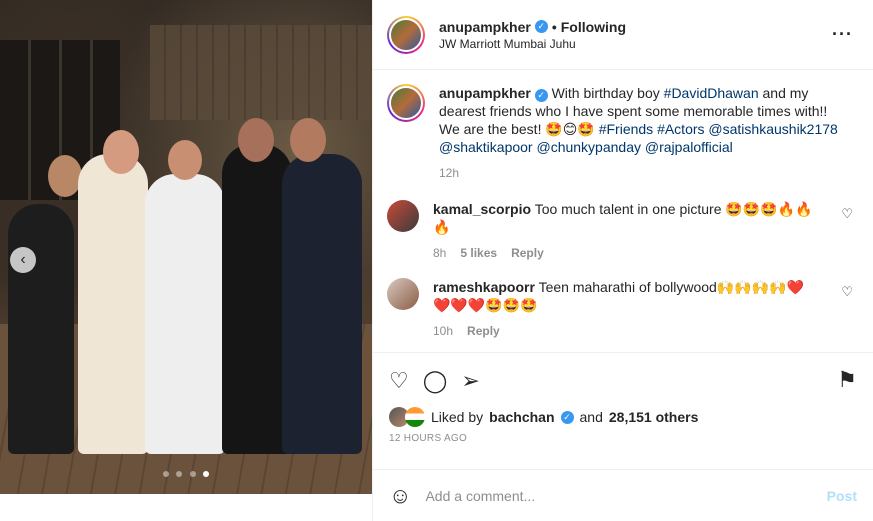 This screenshot has width=873, height=521. I want to click on comment-time: 10h, so click(443, 331).